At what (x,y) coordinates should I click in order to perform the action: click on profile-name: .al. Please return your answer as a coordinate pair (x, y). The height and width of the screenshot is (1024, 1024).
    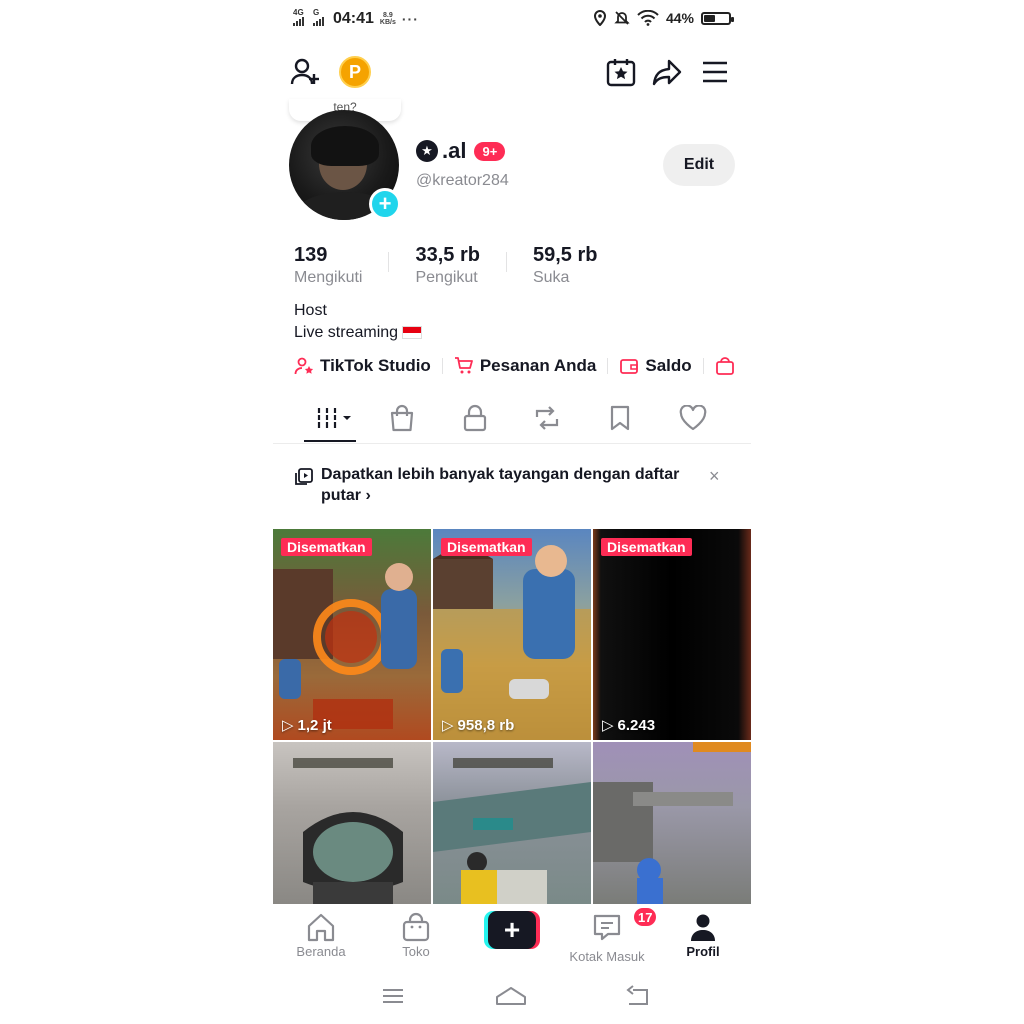
    Looking at the image, I should click on (454, 150).